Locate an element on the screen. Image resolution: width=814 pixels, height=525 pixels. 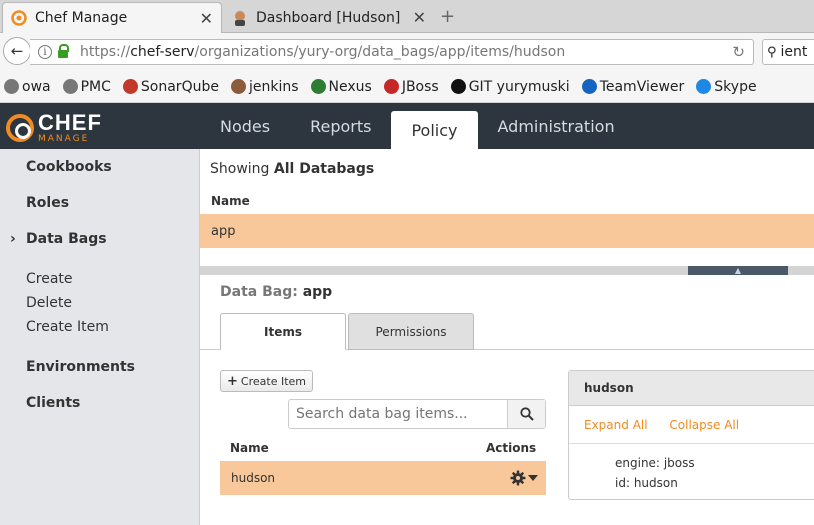
nav-nodes: Nodes is located at coordinates (245, 126).